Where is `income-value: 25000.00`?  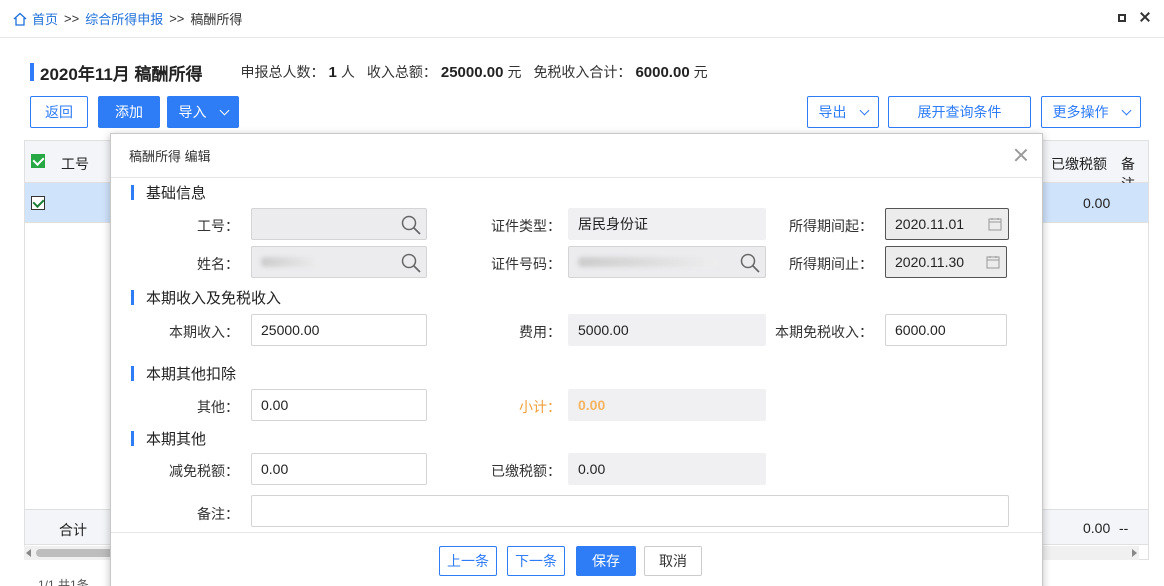
income-value: 25000.00 is located at coordinates (290, 330).